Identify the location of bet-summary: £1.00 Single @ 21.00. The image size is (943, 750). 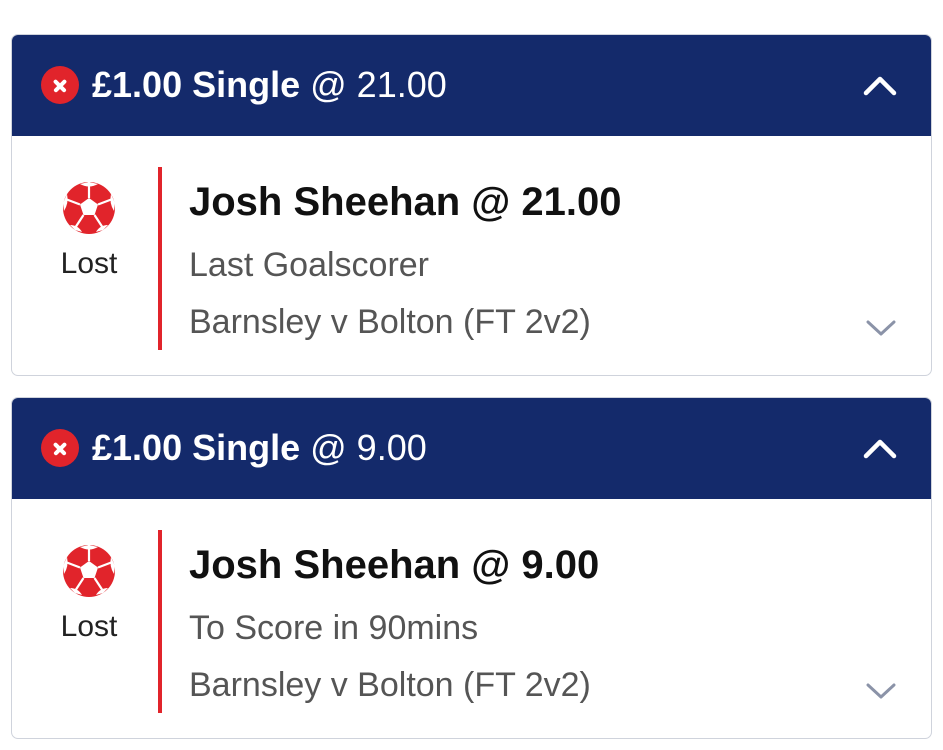
(269, 85).